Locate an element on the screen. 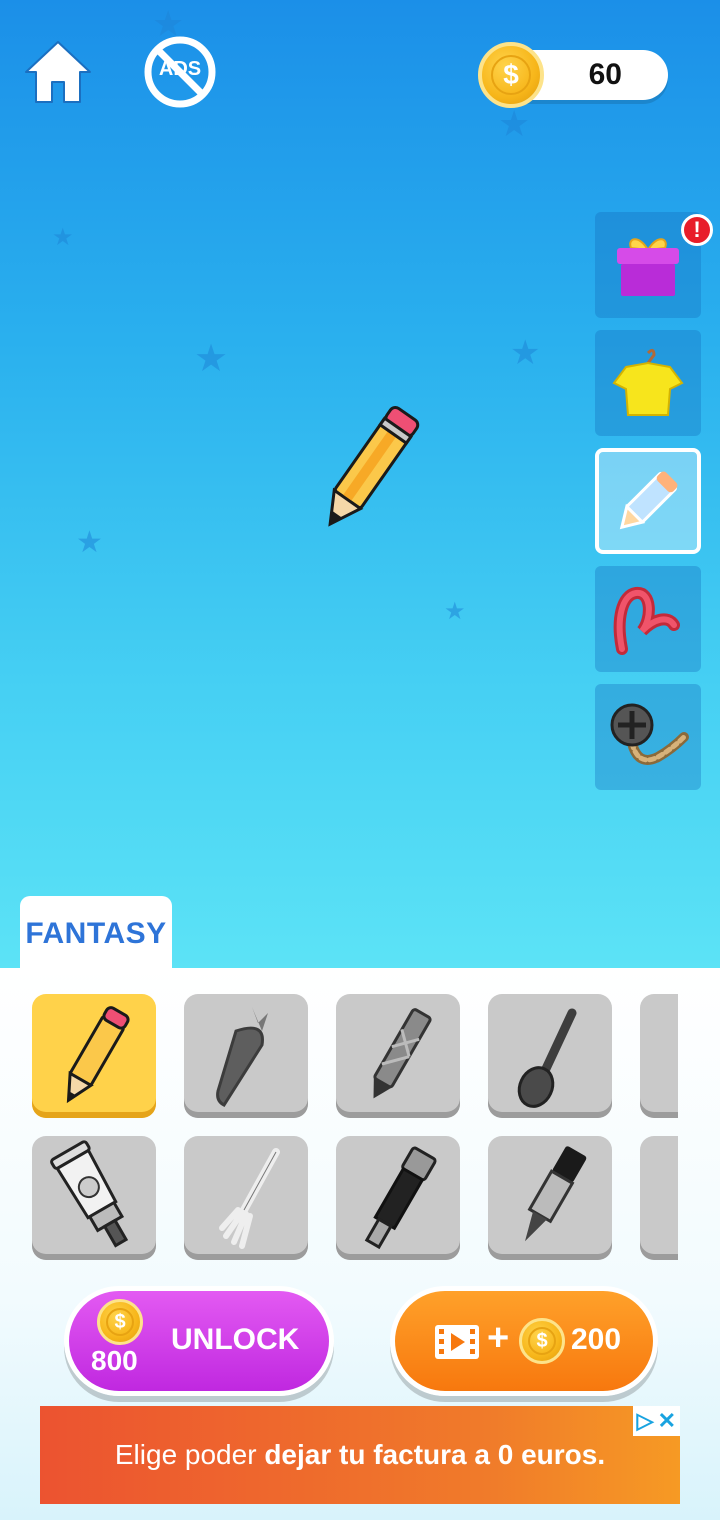  telescope-icon is located at coordinates (400, 1198).